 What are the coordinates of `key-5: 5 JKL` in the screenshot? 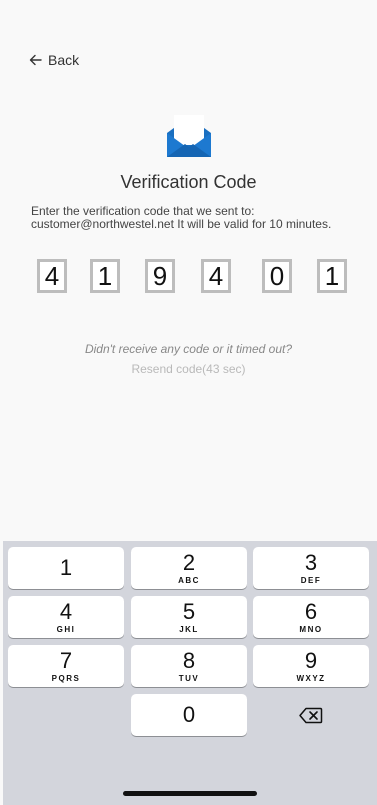 It's located at (189, 617).